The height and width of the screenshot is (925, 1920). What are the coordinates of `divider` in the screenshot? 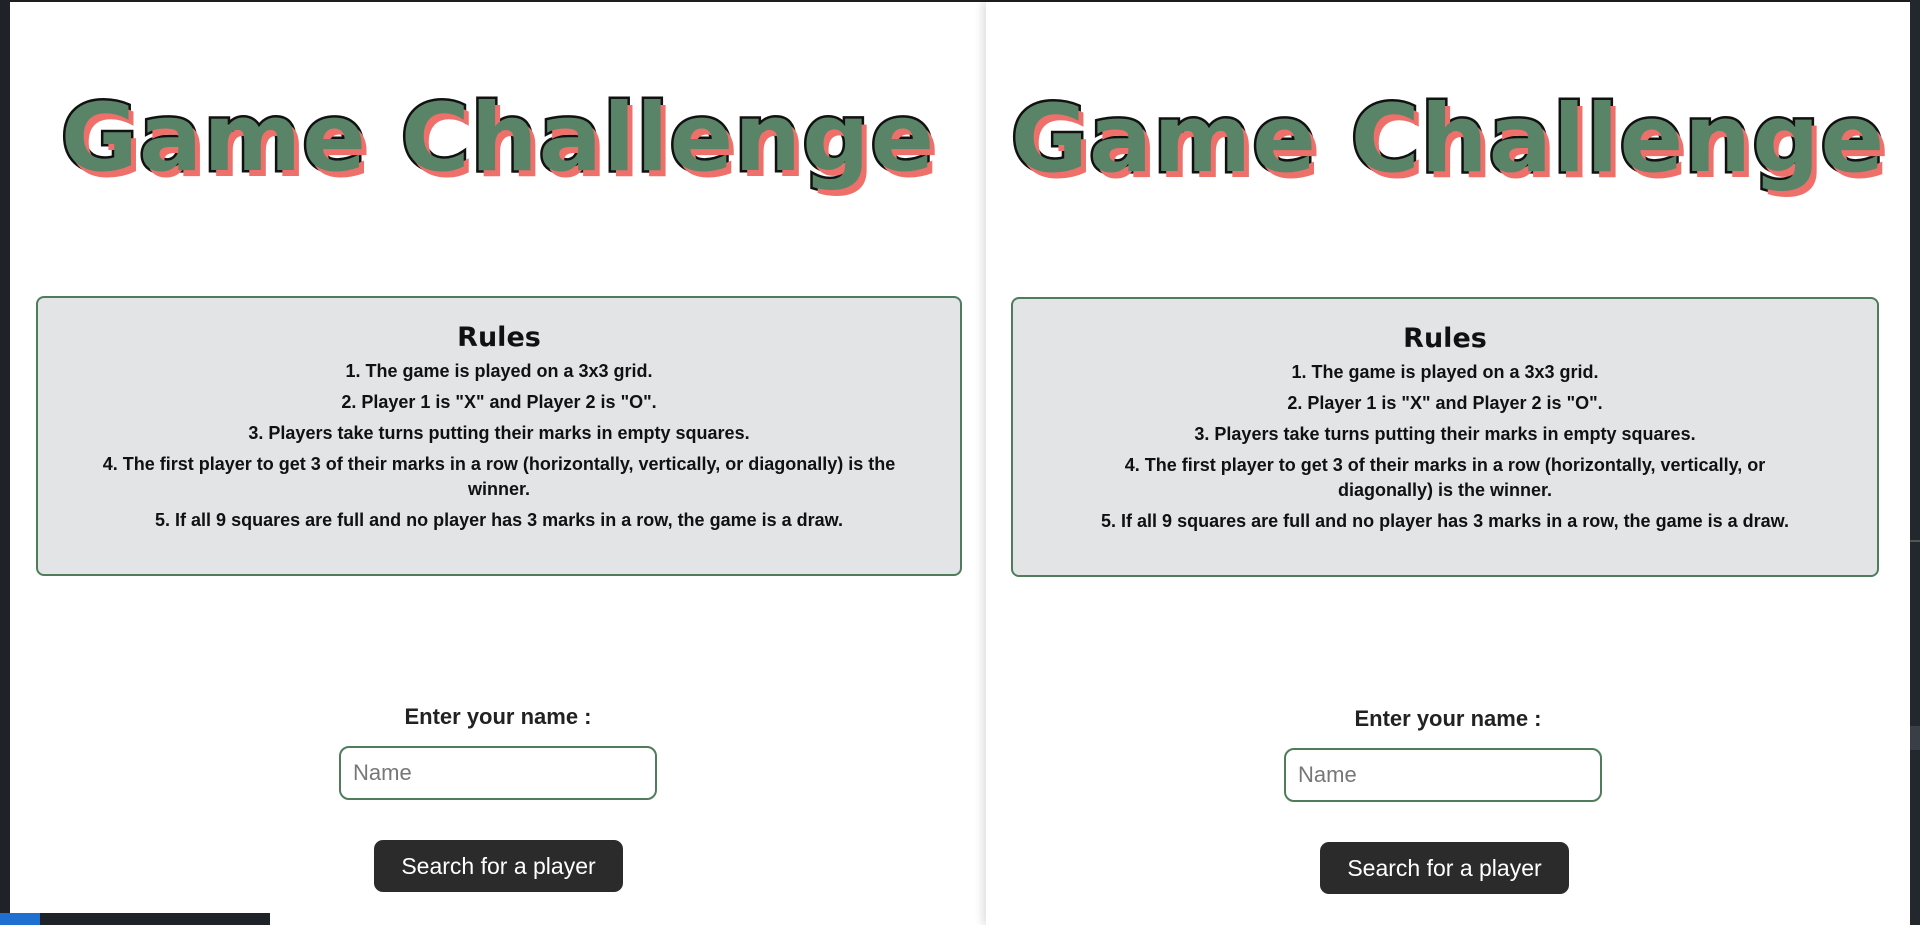 It's located at (1915, 541).